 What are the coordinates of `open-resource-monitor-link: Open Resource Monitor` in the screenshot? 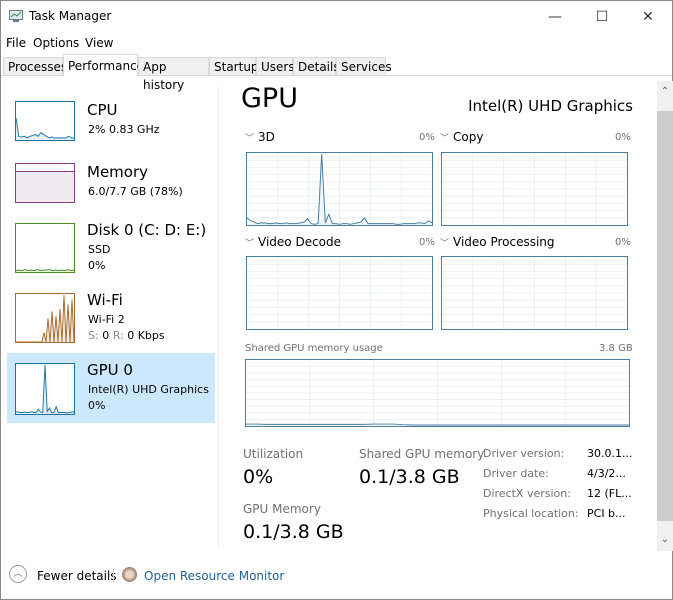 It's located at (214, 576).